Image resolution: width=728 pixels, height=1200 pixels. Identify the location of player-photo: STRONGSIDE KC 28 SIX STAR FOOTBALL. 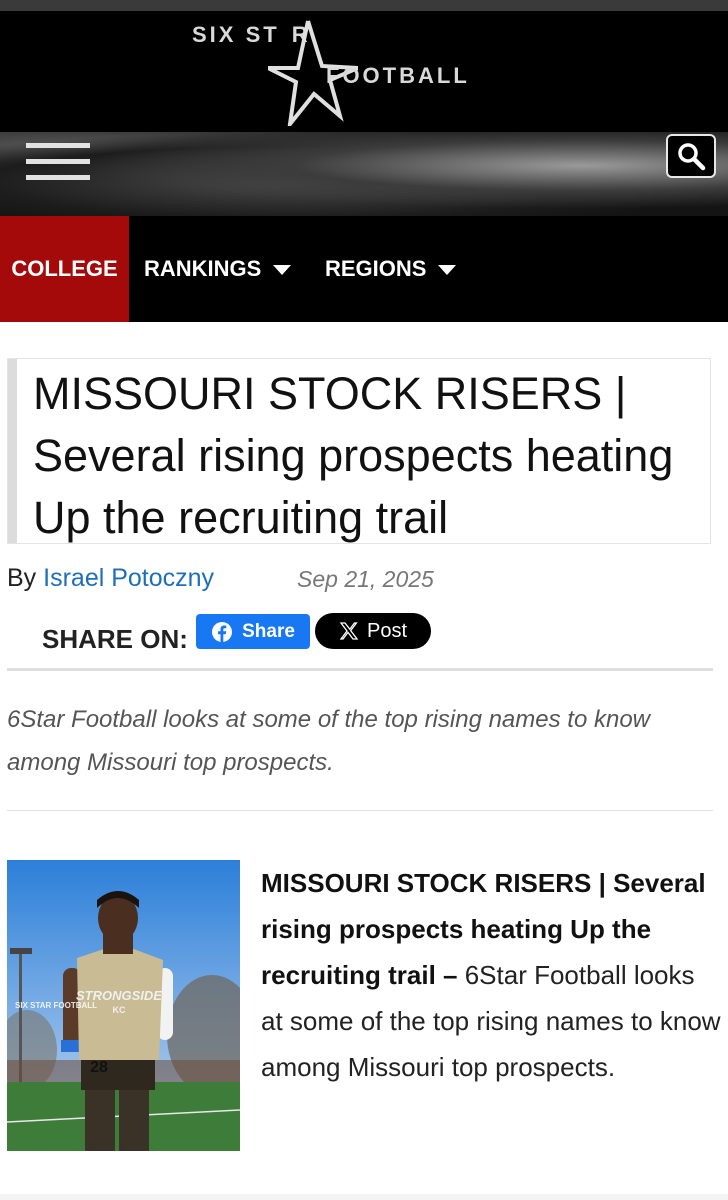
(123, 1005).